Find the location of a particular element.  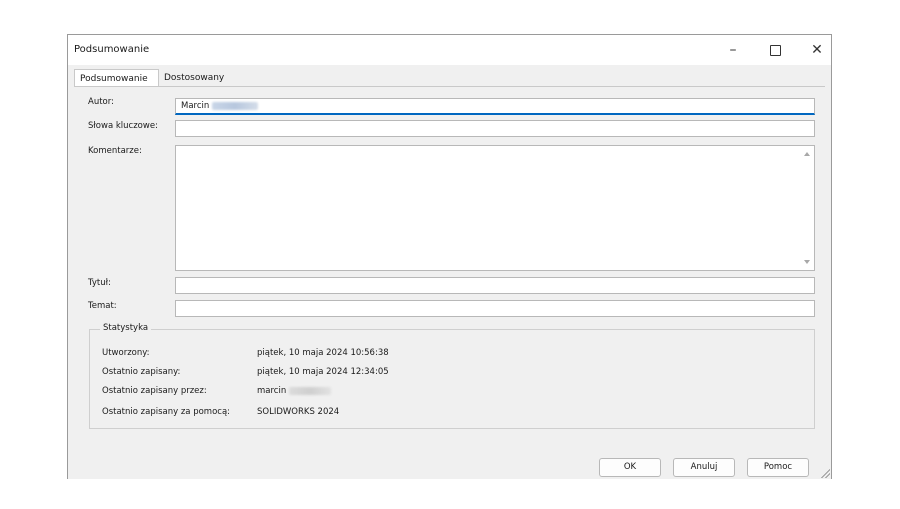

author-field: Marcin is located at coordinates (495, 106).